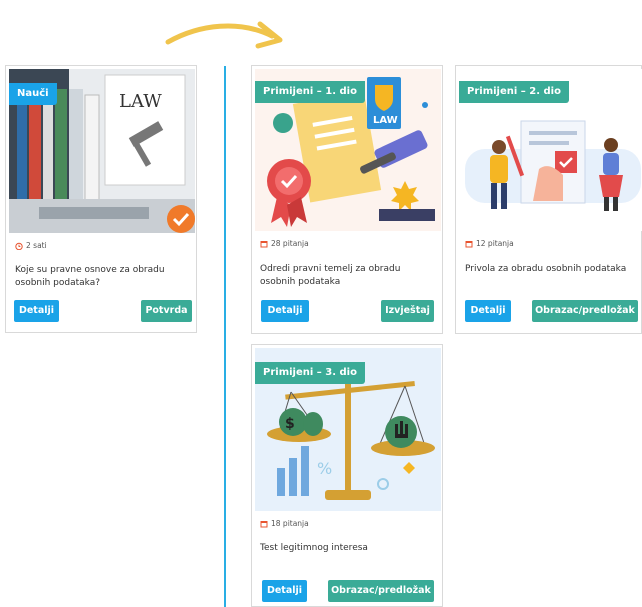  I want to click on card-title: Privola za obradu osobnih podataka, so click(546, 269).